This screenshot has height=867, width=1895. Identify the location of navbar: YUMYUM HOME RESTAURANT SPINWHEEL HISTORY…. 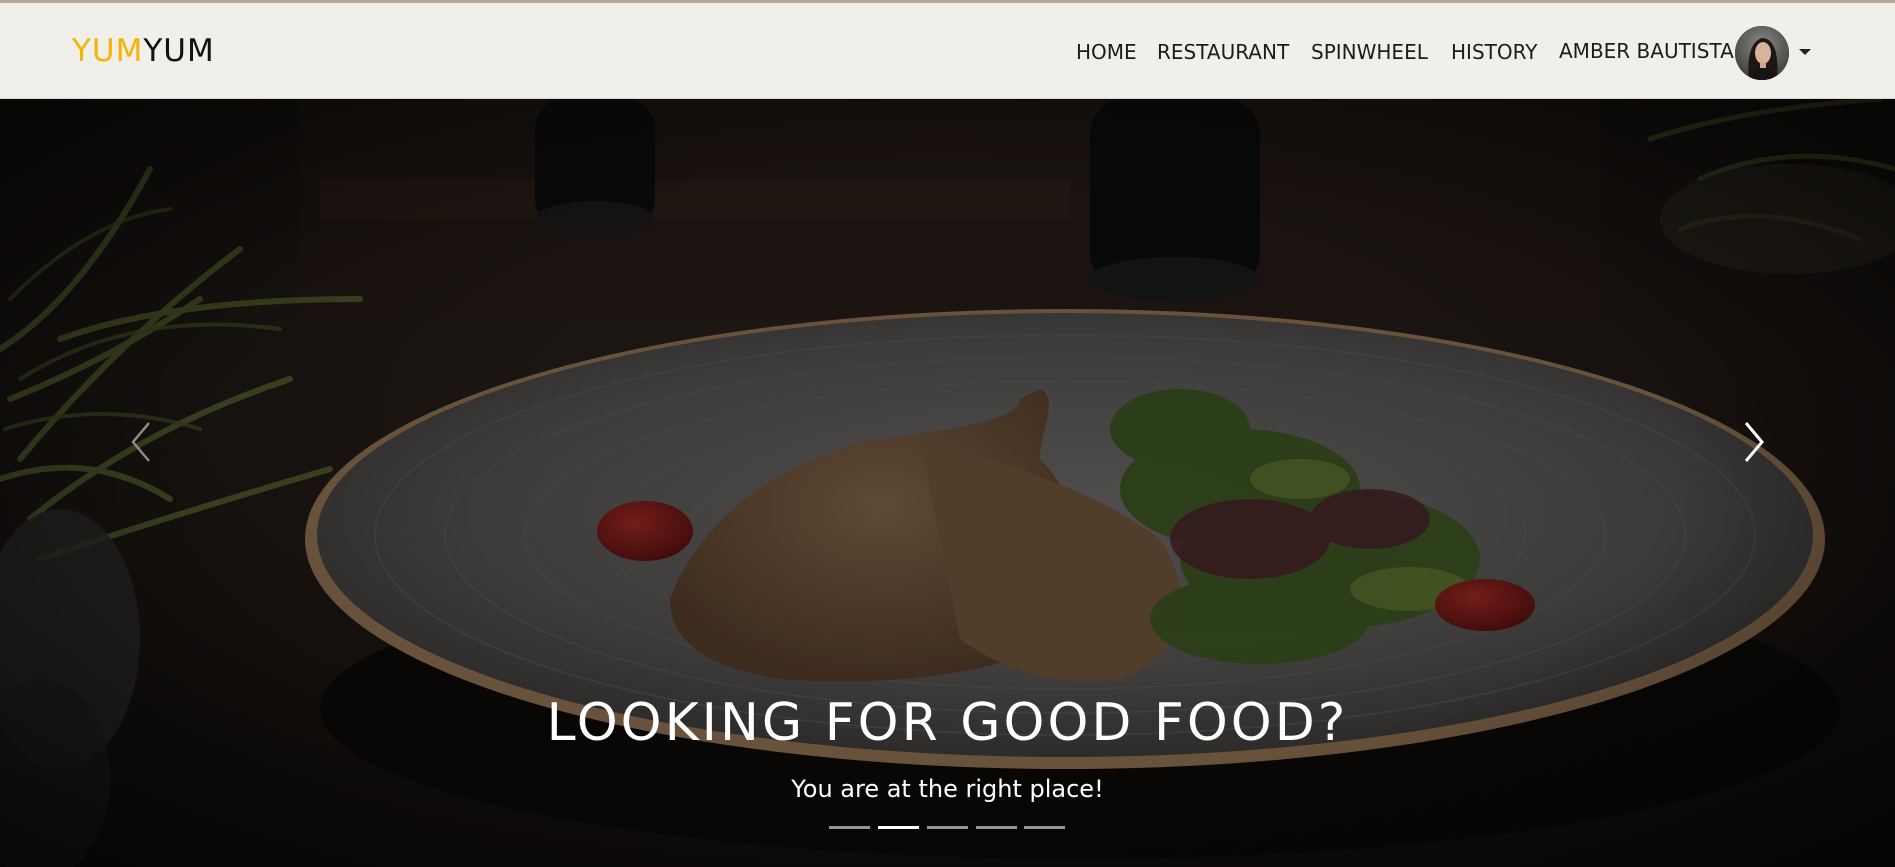
(947, 49).